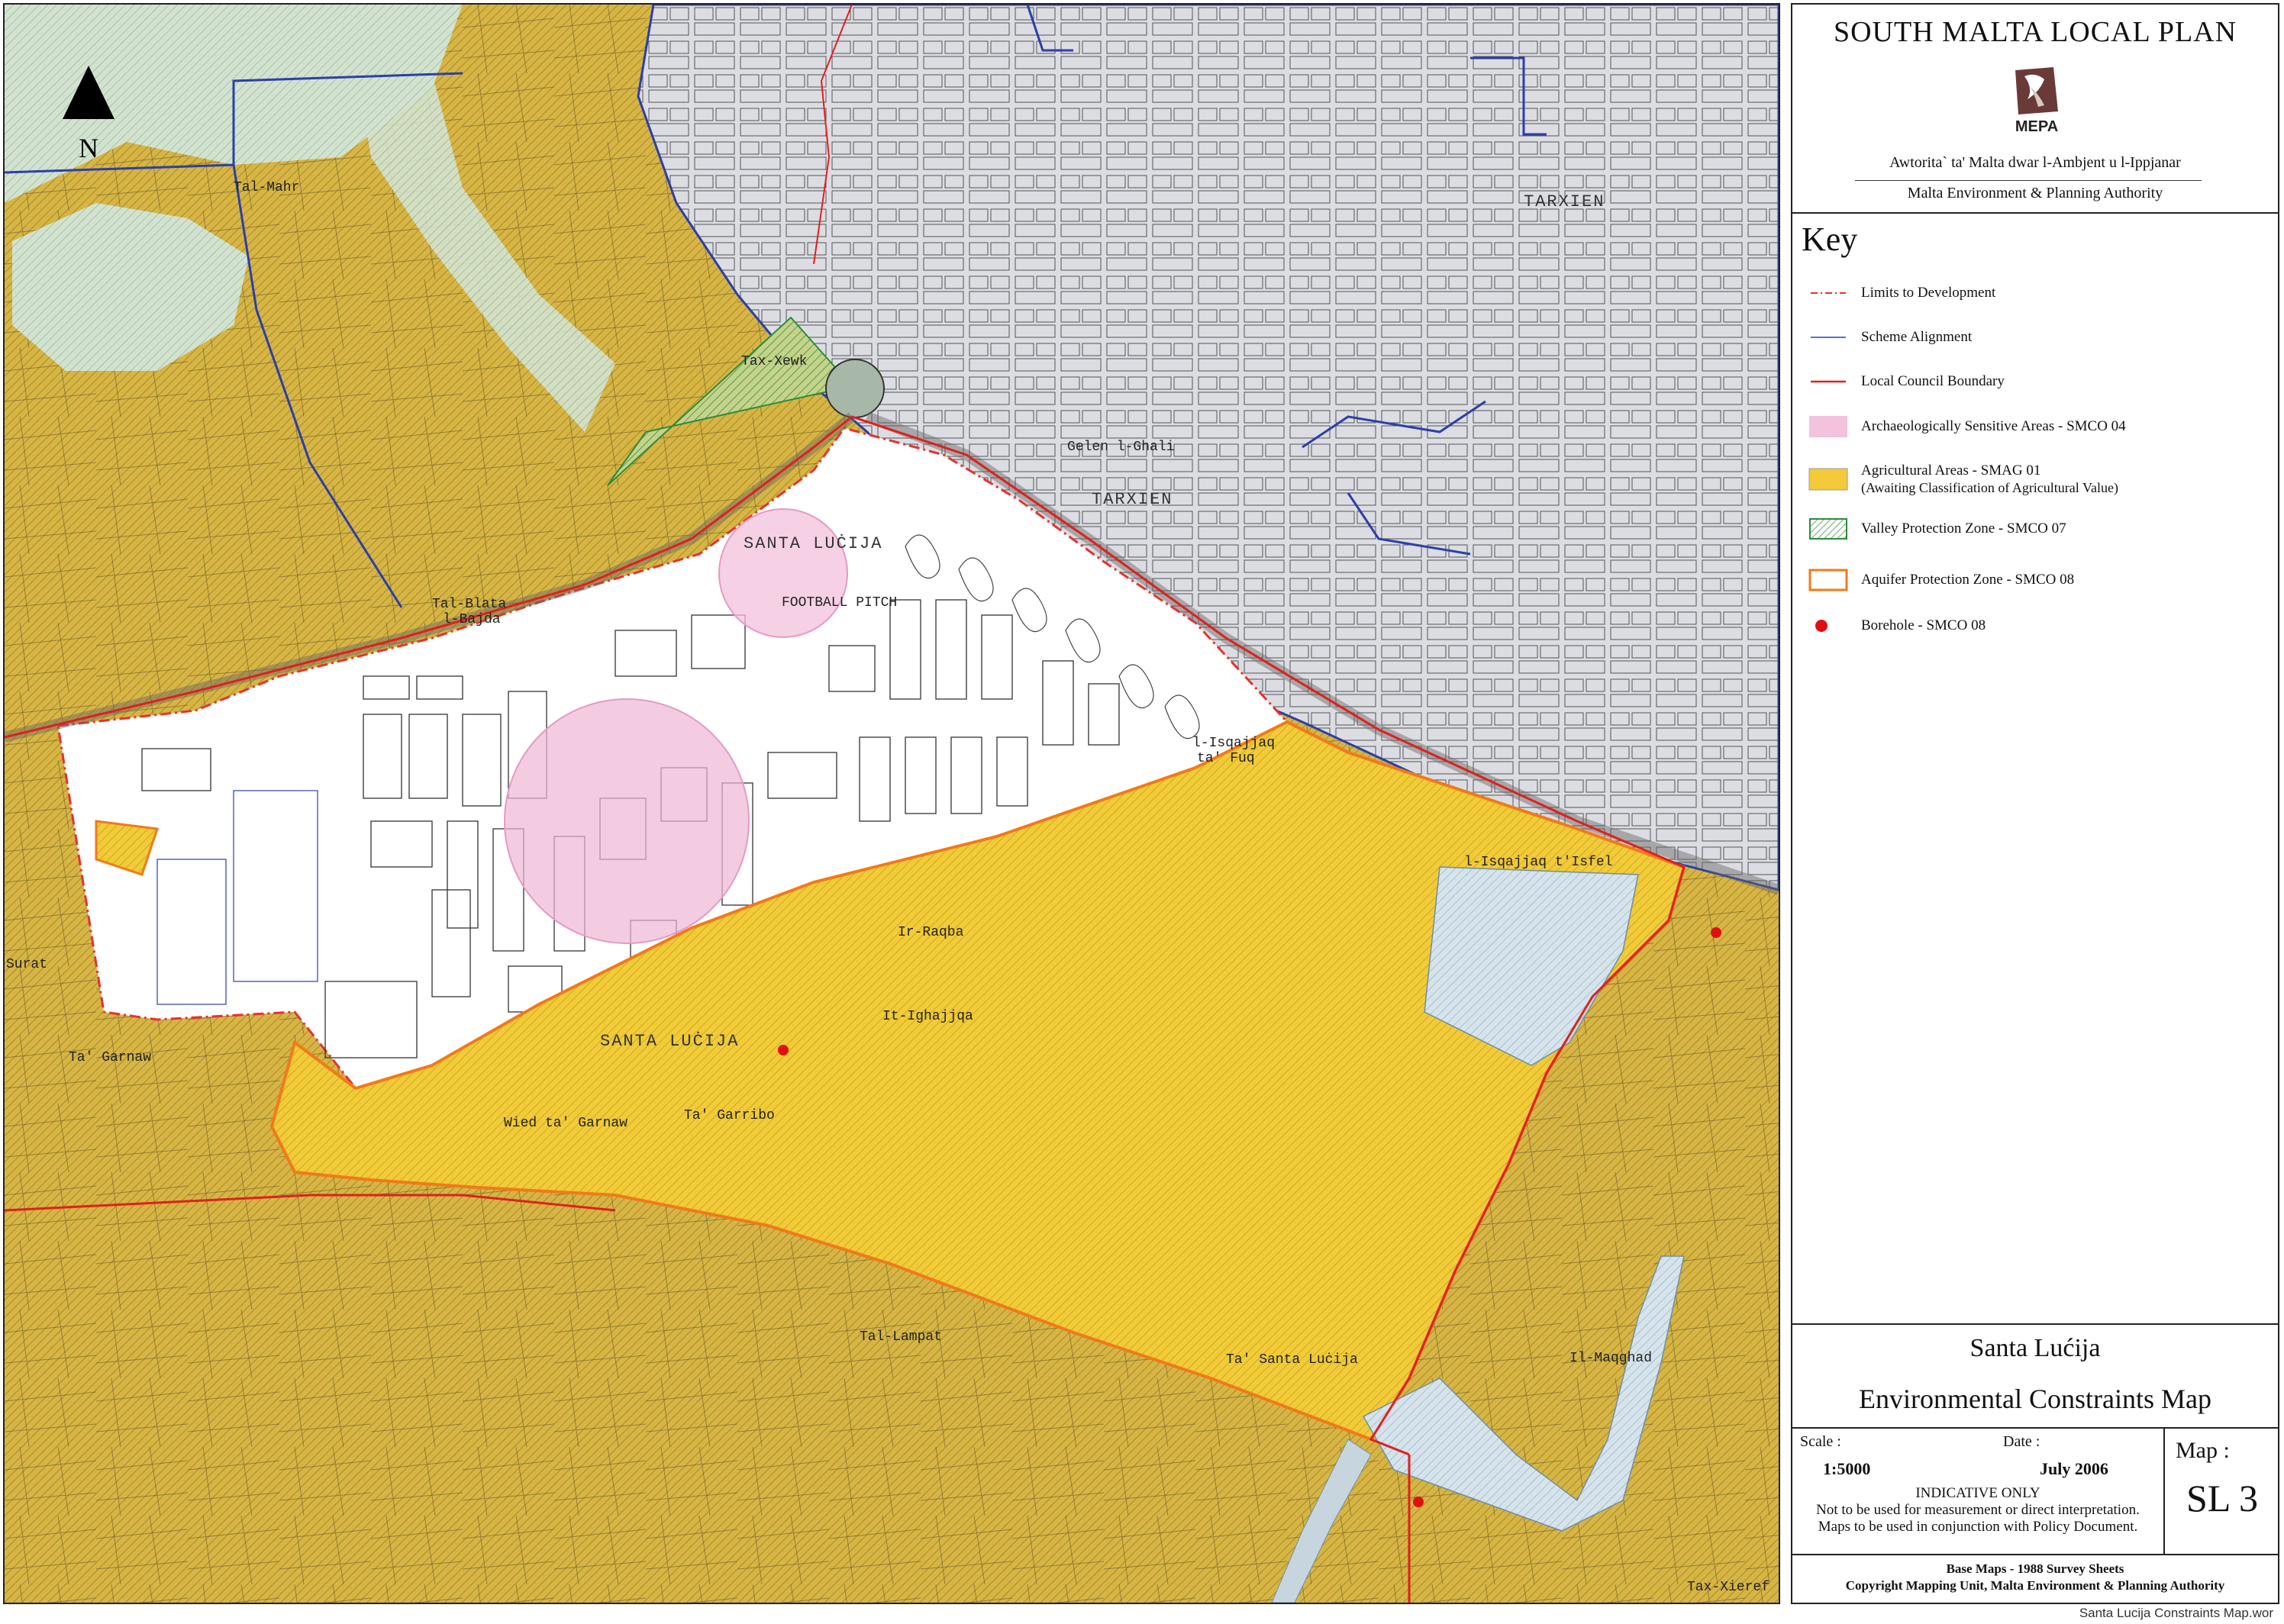 Image resolution: width=2284 pixels, height=1624 pixels. Describe the element at coordinates (2035, 1348) in the screenshot. I see `place-name: Santa Lućija` at that location.